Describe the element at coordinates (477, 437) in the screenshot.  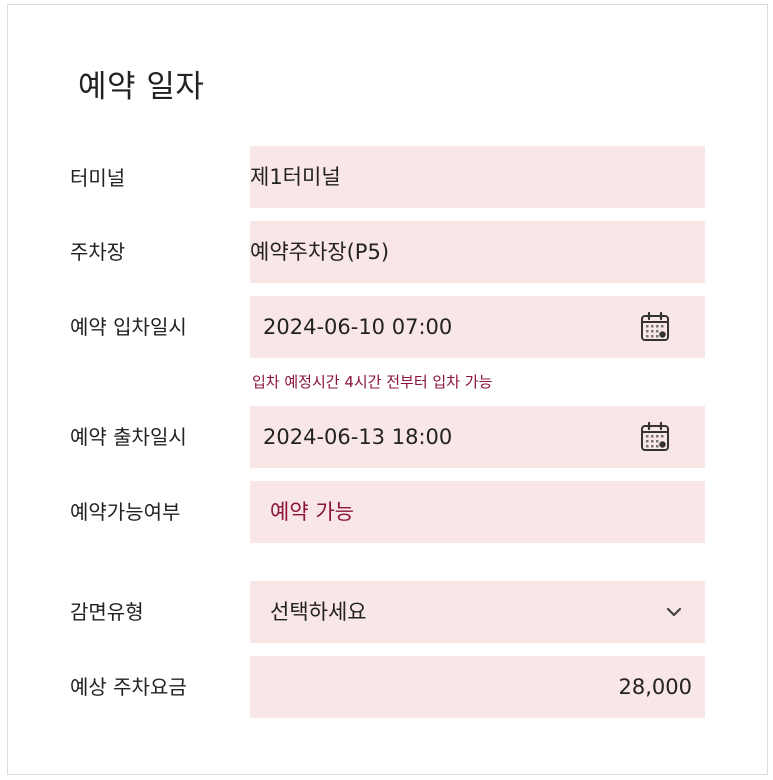
I see `exit-datetime-field: 2024-06-13 18:00` at that location.